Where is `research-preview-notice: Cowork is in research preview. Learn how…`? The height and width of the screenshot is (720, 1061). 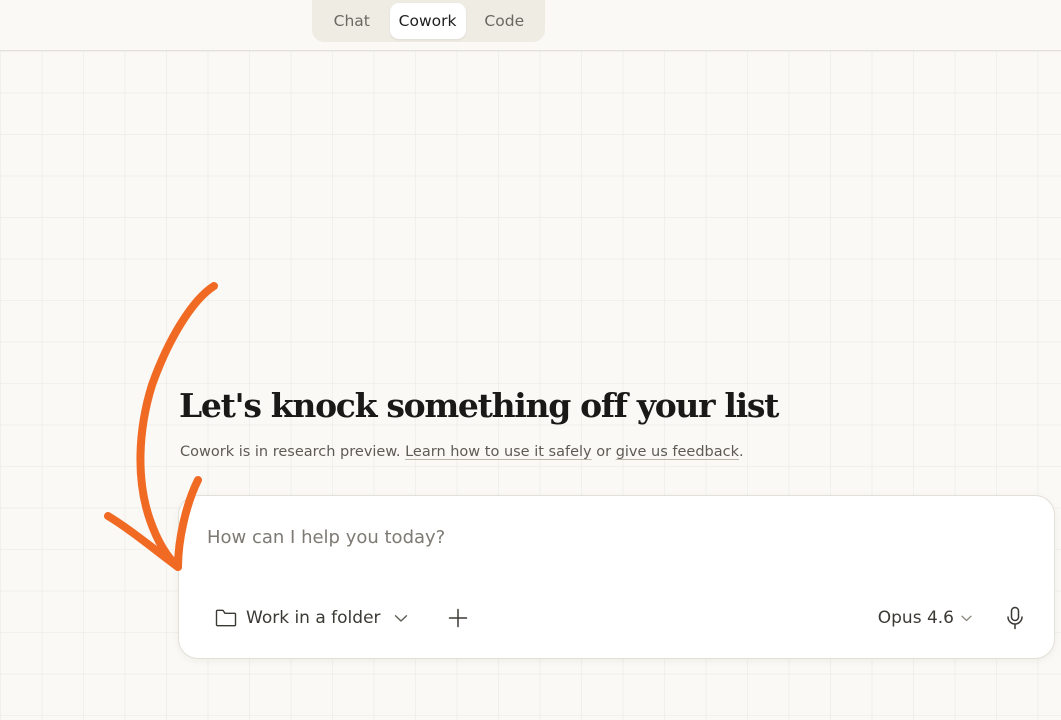
research-preview-notice: Cowork is in research preview. Learn how… is located at coordinates (462, 452).